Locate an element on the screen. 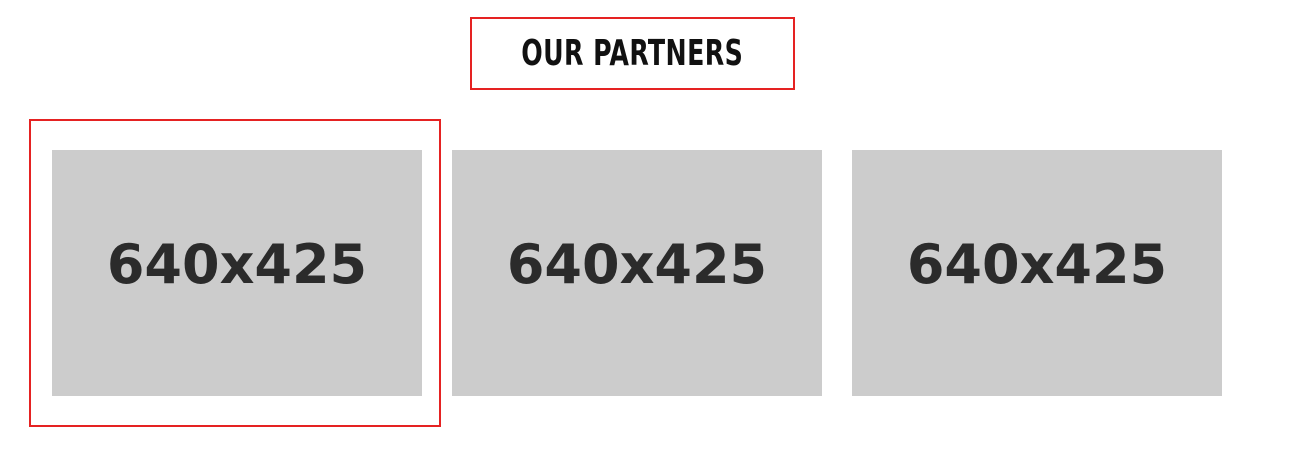 This screenshot has width=1303, height=458. section-title-box: OUR PARTNERS is located at coordinates (632, 53).